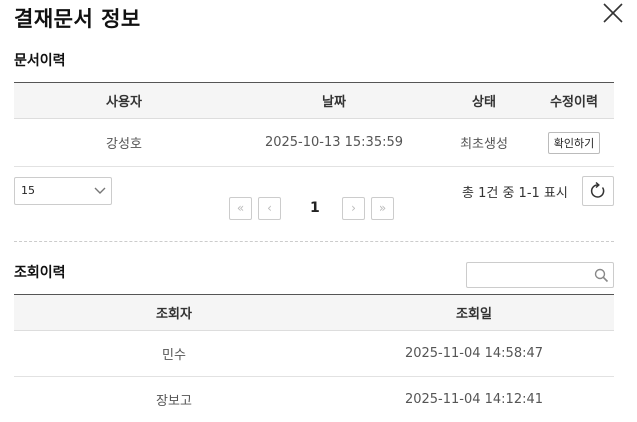 The height and width of the screenshot is (422, 637). I want to click on record-summary: 총 1건 중 1-1 표시, so click(515, 193).